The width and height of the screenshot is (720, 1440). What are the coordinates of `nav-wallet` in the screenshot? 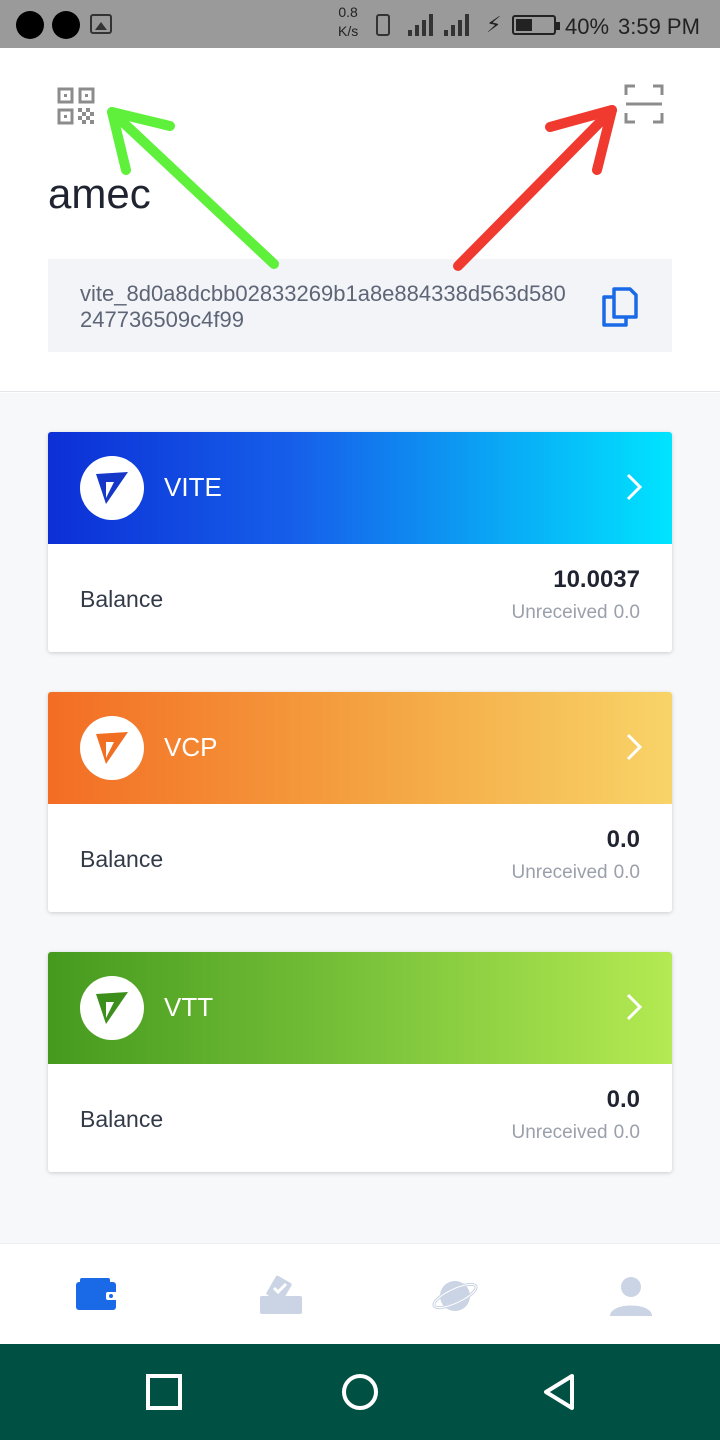 It's located at (97, 1296).